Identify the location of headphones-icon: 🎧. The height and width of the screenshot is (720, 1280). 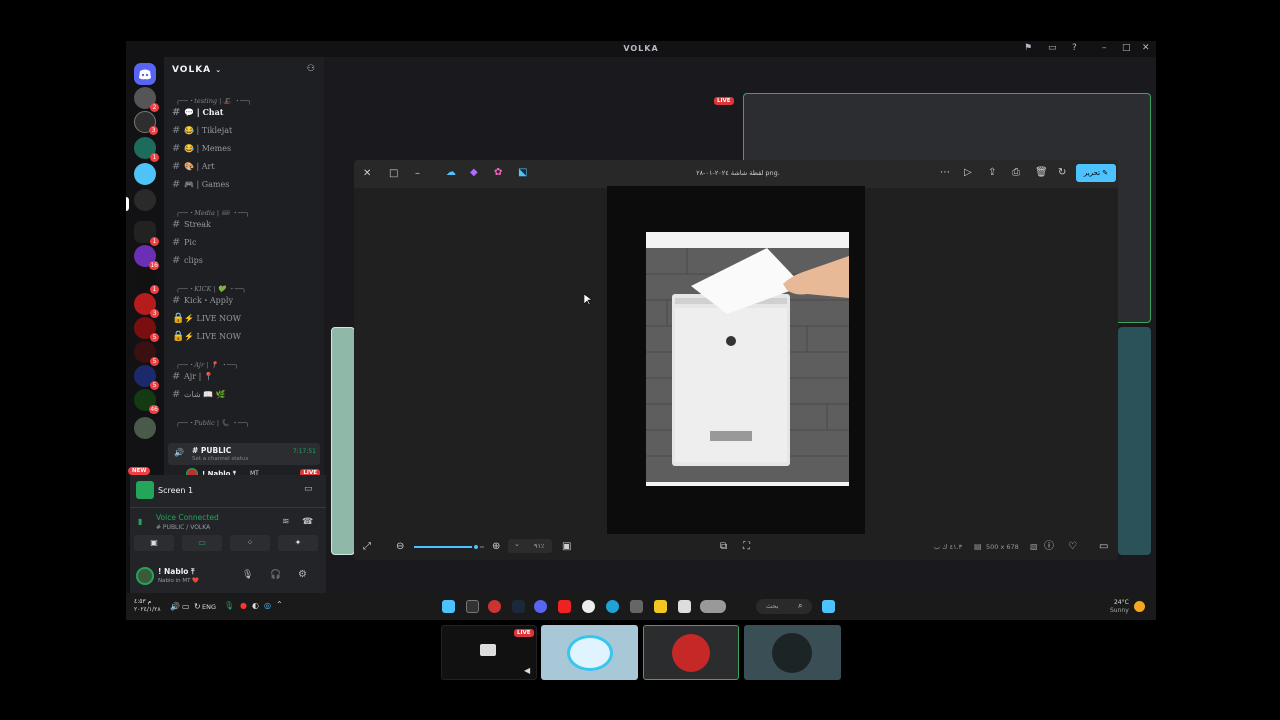
(275, 575).